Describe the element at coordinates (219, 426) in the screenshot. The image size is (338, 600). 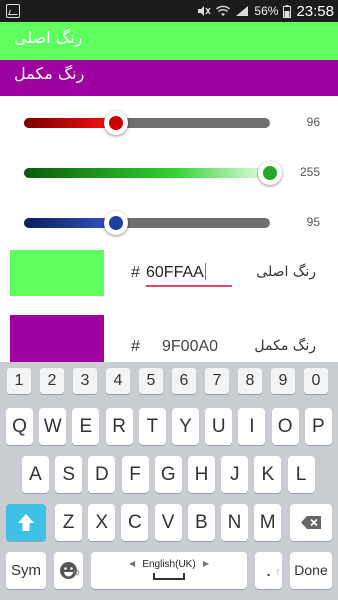
I see `key-u: U` at that location.